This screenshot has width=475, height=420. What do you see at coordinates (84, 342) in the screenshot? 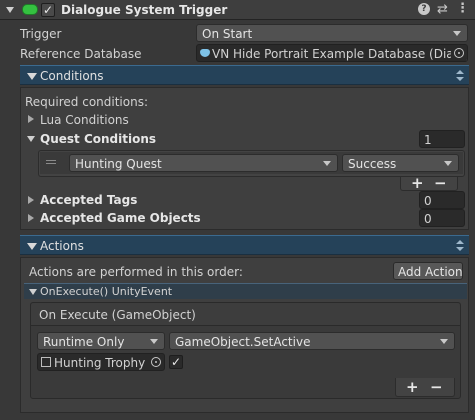
I see `runtime-value: Runtime Only` at bounding box center [84, 342].